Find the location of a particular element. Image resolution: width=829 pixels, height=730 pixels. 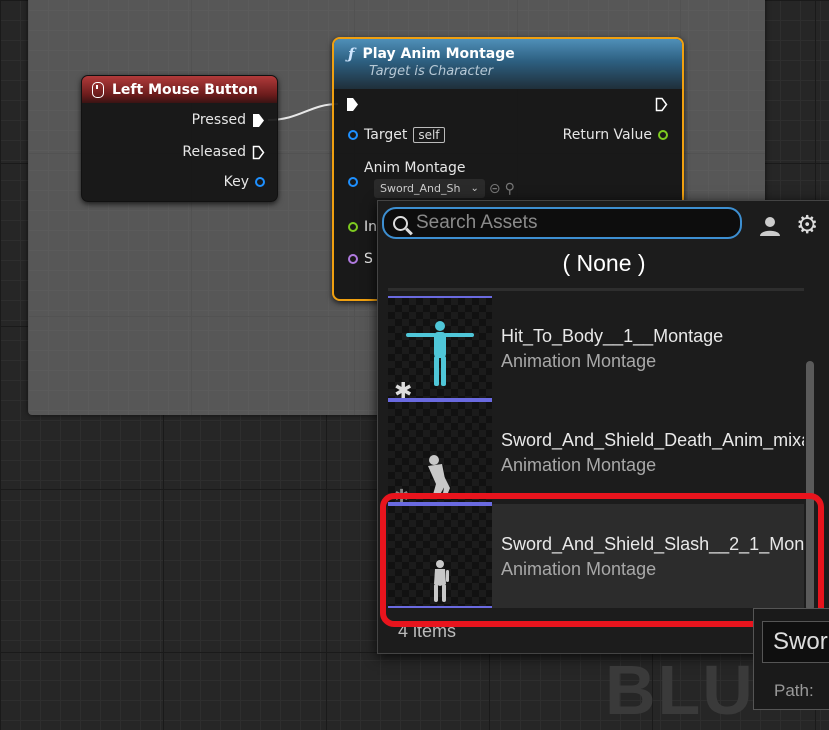

released-pin: Released is located at coordinates (223, 152).